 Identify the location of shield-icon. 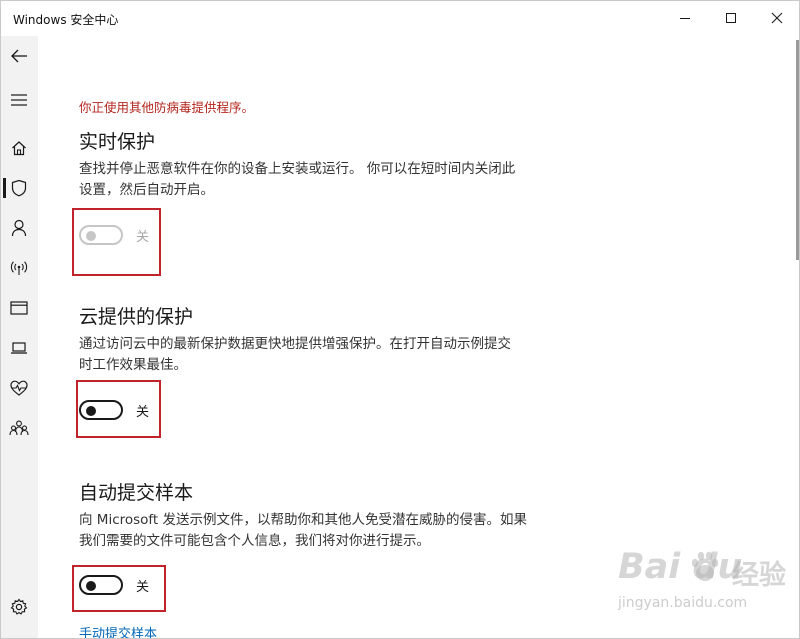
(19, 188).